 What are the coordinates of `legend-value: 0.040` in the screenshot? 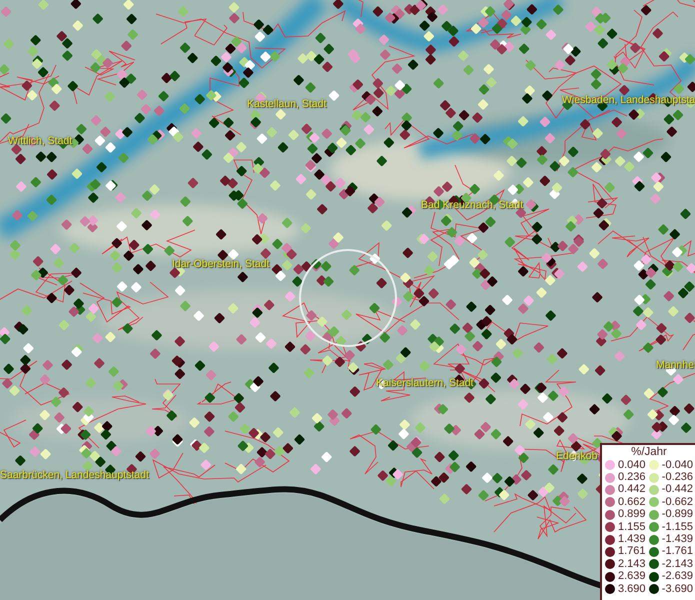 It's located at (632, 465).